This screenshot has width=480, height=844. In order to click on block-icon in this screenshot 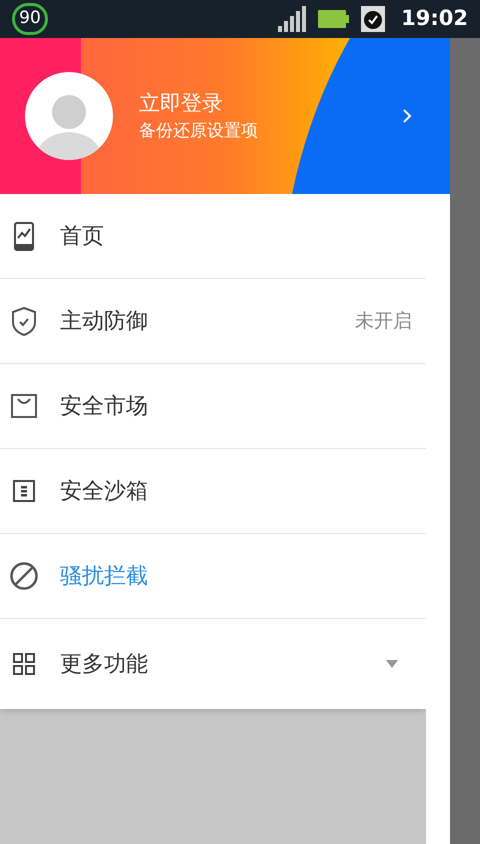, I will do `click(24, 576)`.